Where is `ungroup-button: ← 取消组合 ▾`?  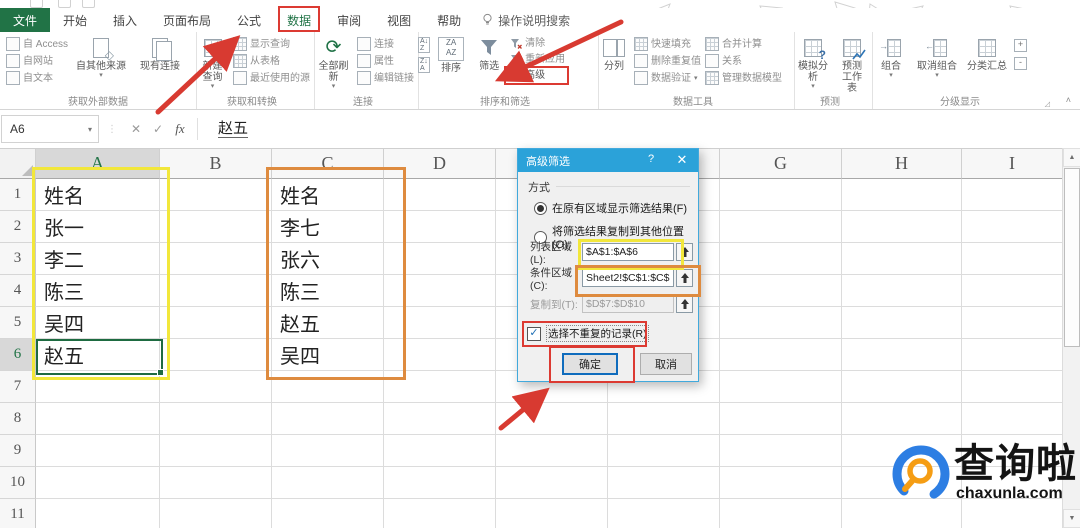 ungroup-button: ← 取消组合 ▾ is located at coordinates (937, 57).